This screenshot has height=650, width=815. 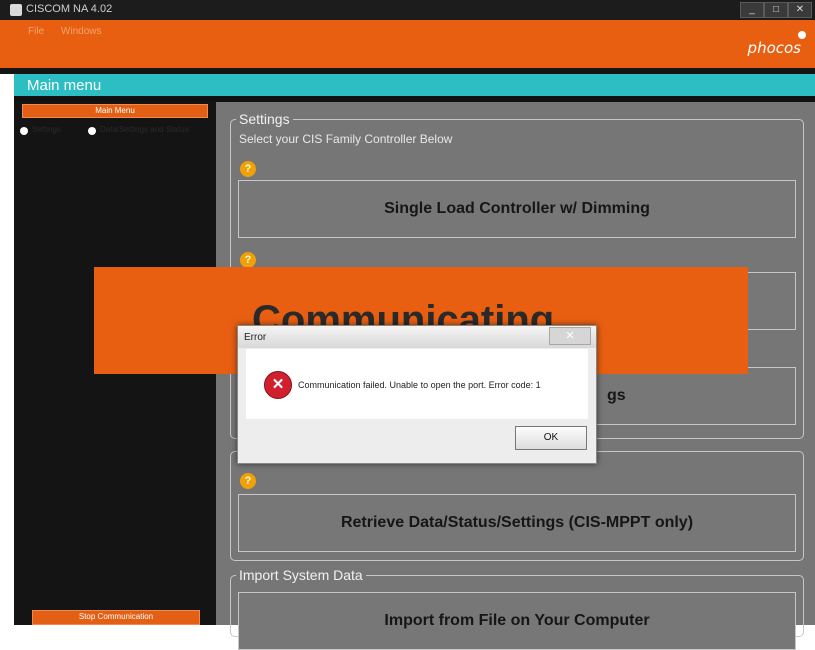 I want to click on logo-dot, so click(x=802, y=35).